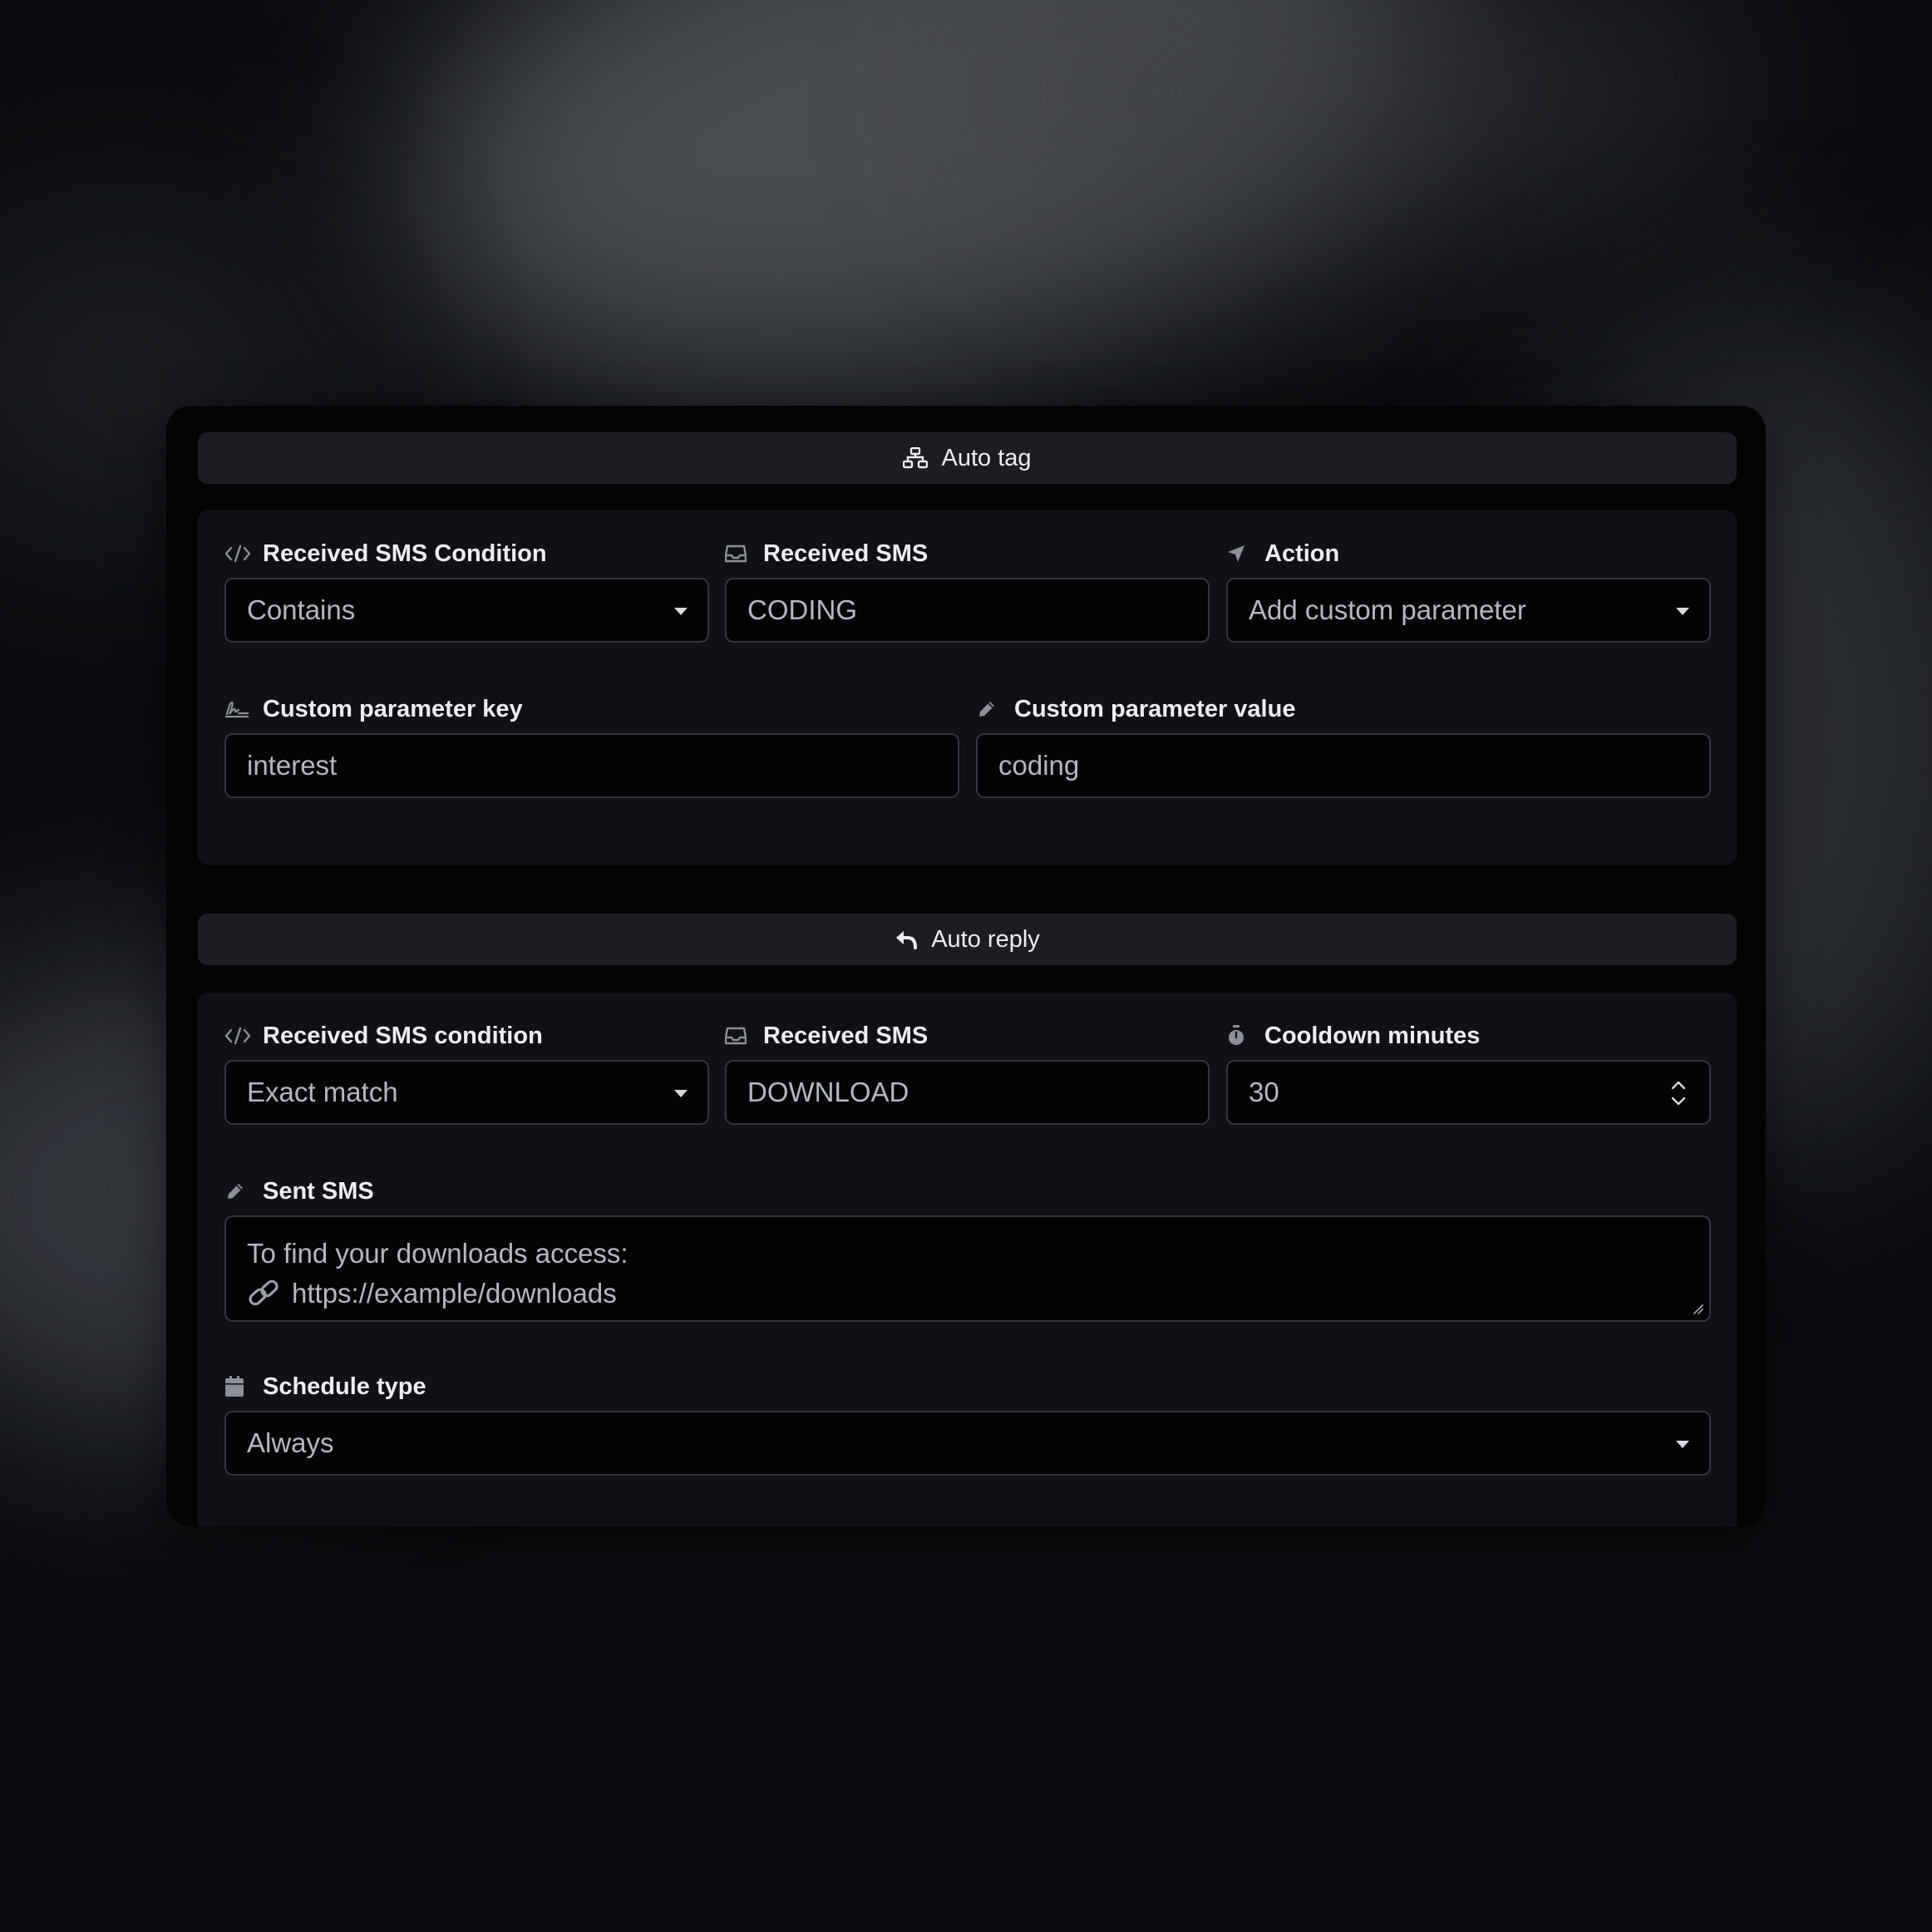  Describe the element at coordinates (455, 1293) in the screenshot. I see `sent-sms-line-2: https://example/downloads` at that location.